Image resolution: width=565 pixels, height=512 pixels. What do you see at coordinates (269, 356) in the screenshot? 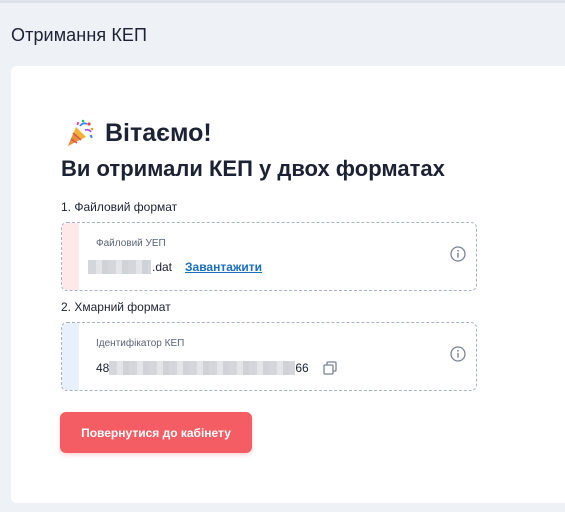
I see `cloud-format-box: Ідентифікатор КЕП 48 66` at bounding box center [269, 356].